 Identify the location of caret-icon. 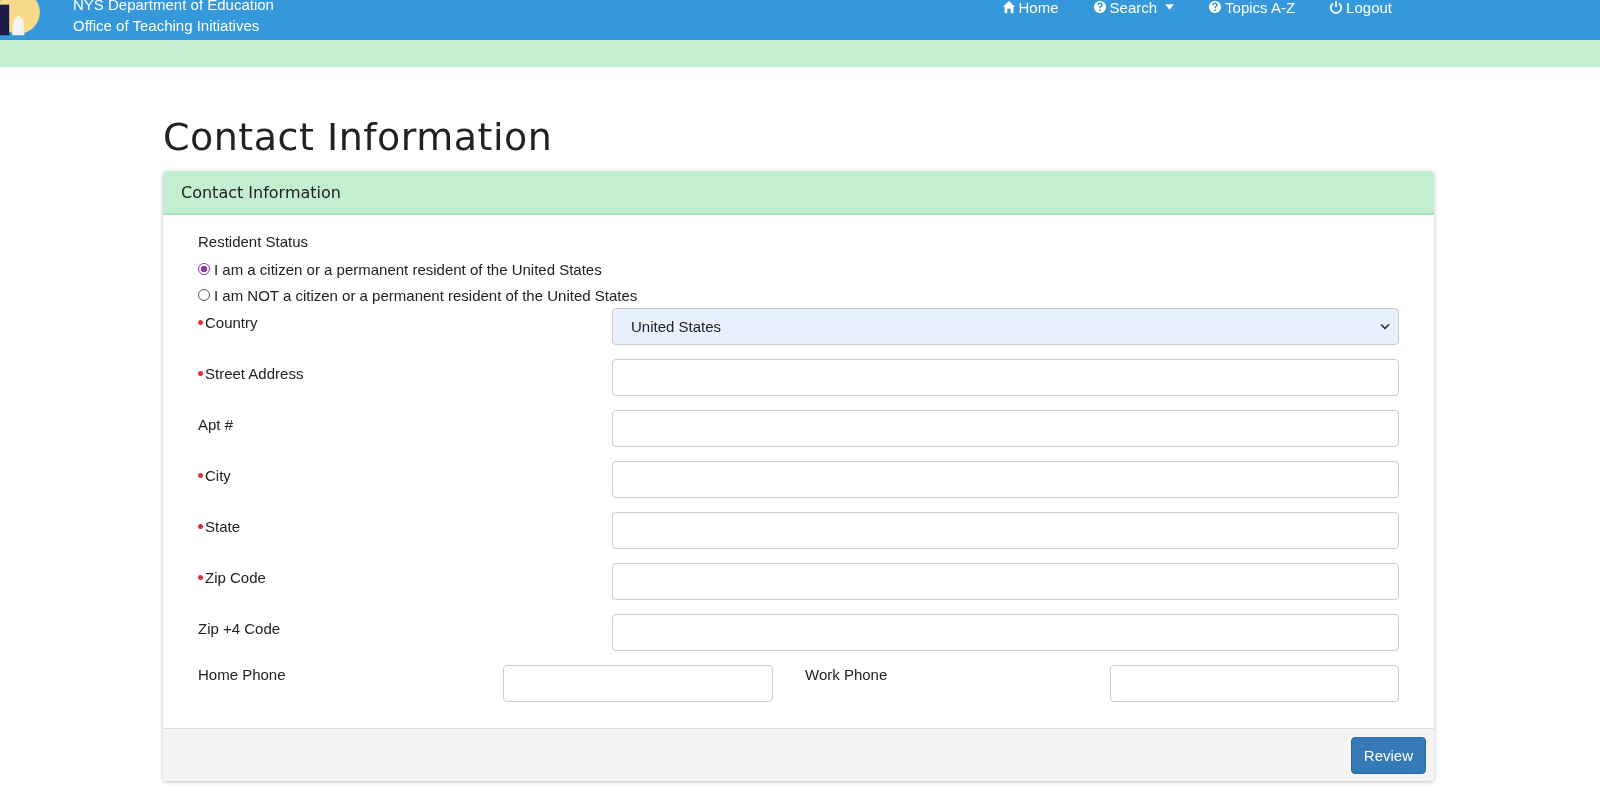
(1170, 7).